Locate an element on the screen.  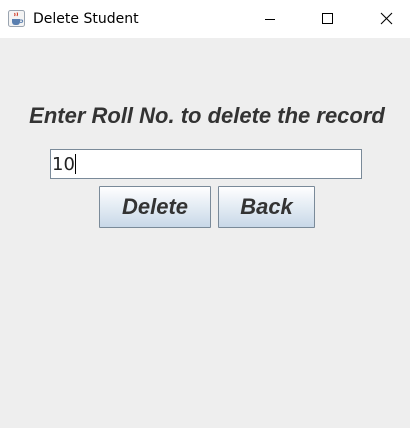
maximize-button is located at coordinates (327, 19).